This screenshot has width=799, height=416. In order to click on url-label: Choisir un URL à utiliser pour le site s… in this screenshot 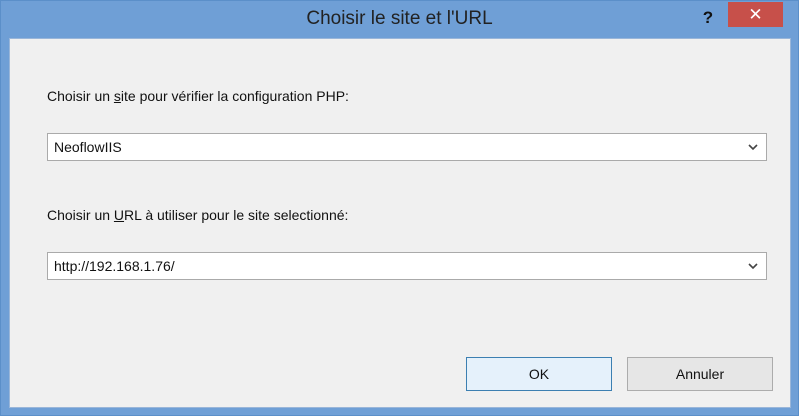, I will do `click(198, 215)`.